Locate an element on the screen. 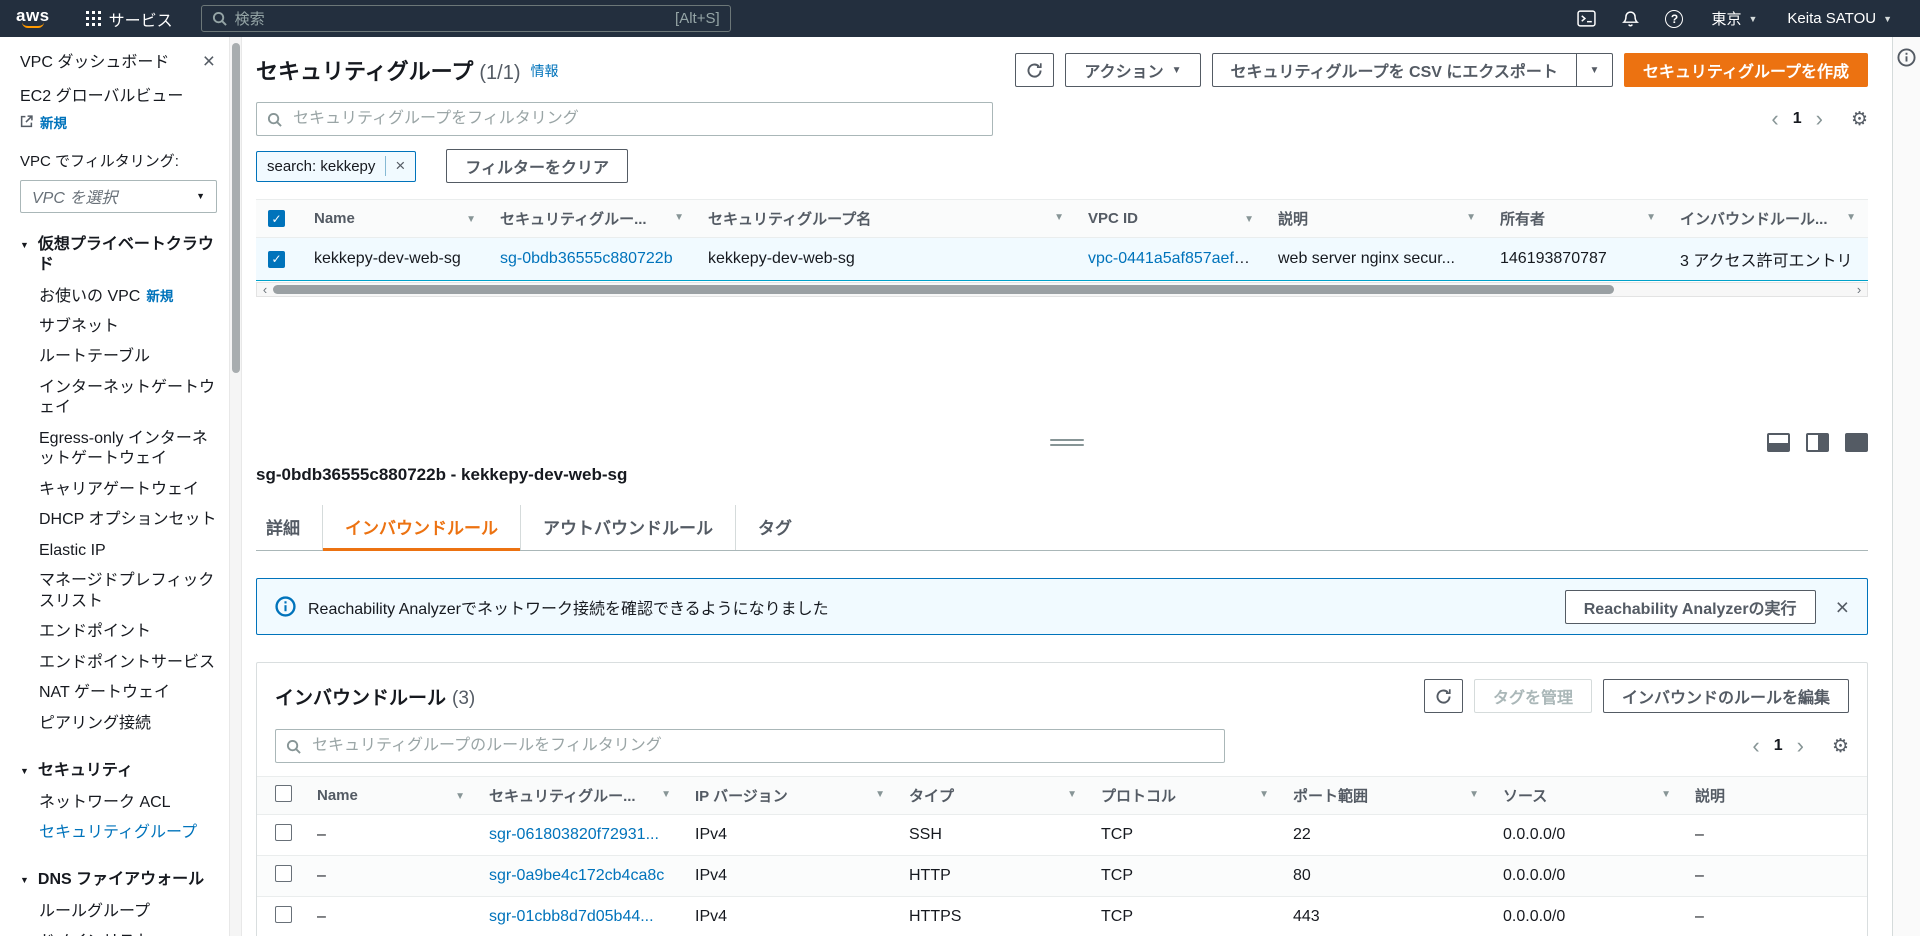  sidebar-item-your-vpcs: お使いの VPC 新規 is located at coordinates (118, 297).